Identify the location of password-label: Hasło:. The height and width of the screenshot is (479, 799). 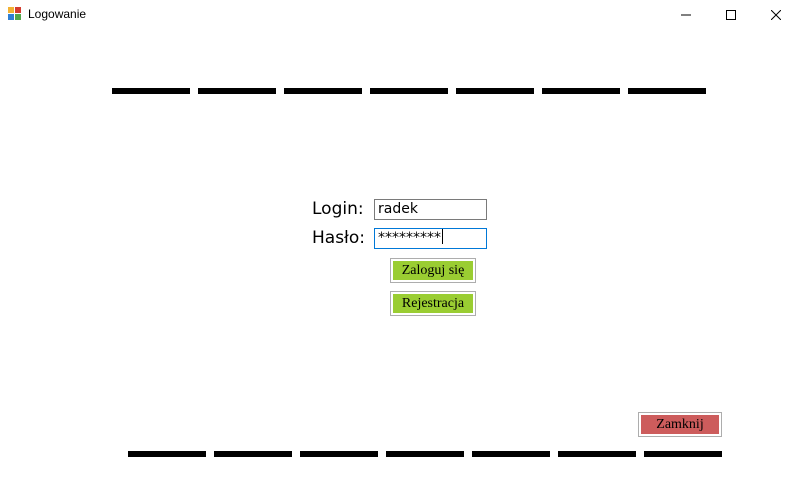
(339, 238).